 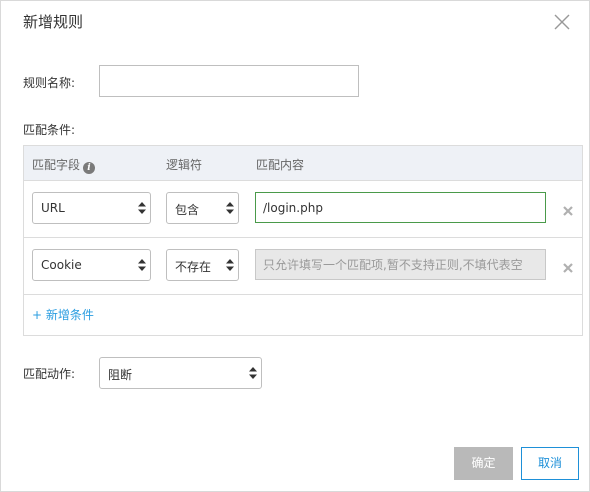 I want to click on conditions-table-header: 匹配字段 i 逻辑符 匹配内容, so click(x=303, y=163).